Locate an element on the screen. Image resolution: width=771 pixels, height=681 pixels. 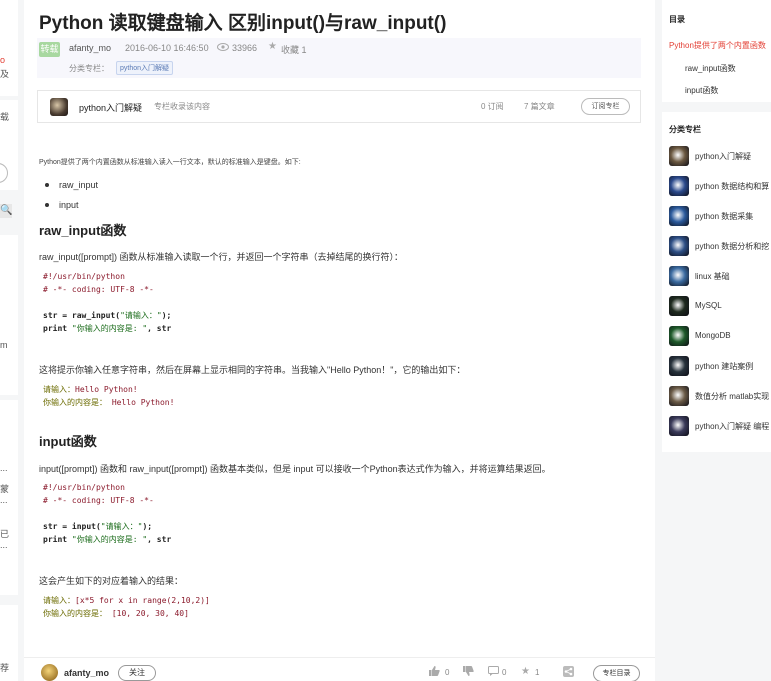
comment-count: 0 is located at coordinates (504, 672).